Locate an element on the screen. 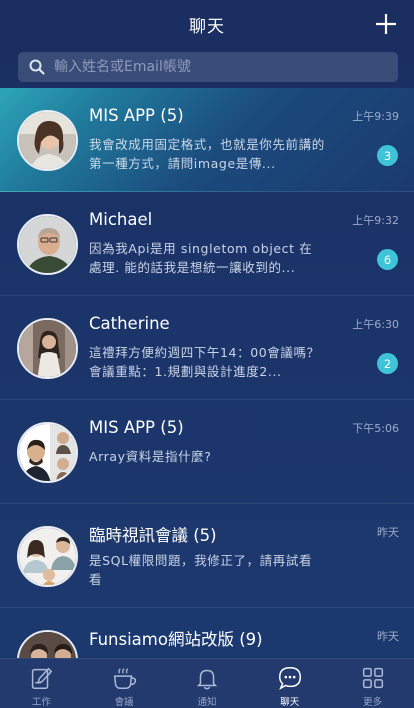 The width and height of the screenshot is (414, 708). unread-badge: 6 is located at coordinates (387, 259).